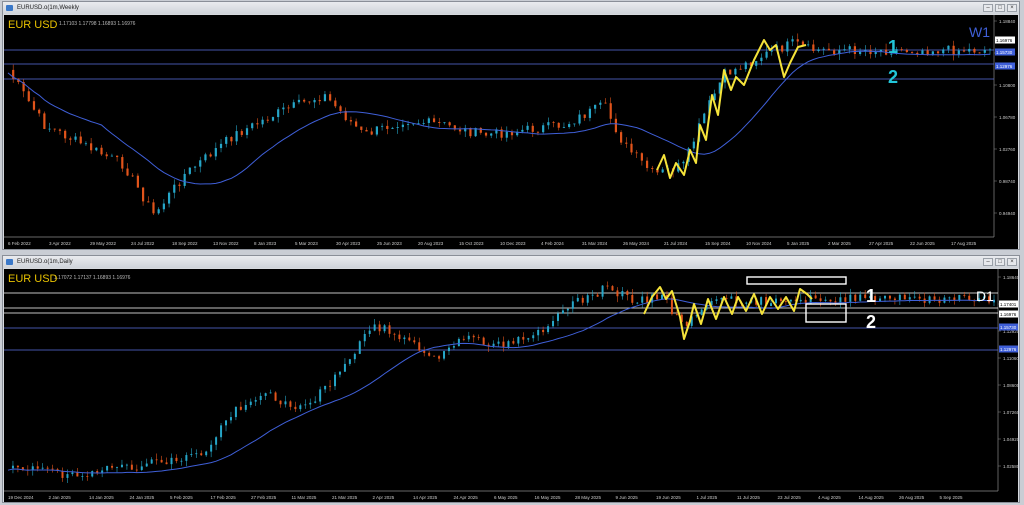 The width and height of the screenshot is (1024, 505). I want to click on weekly-window-titlebar: EURUSD.o(1m,Weekly – □ ×, so click(511, 8).